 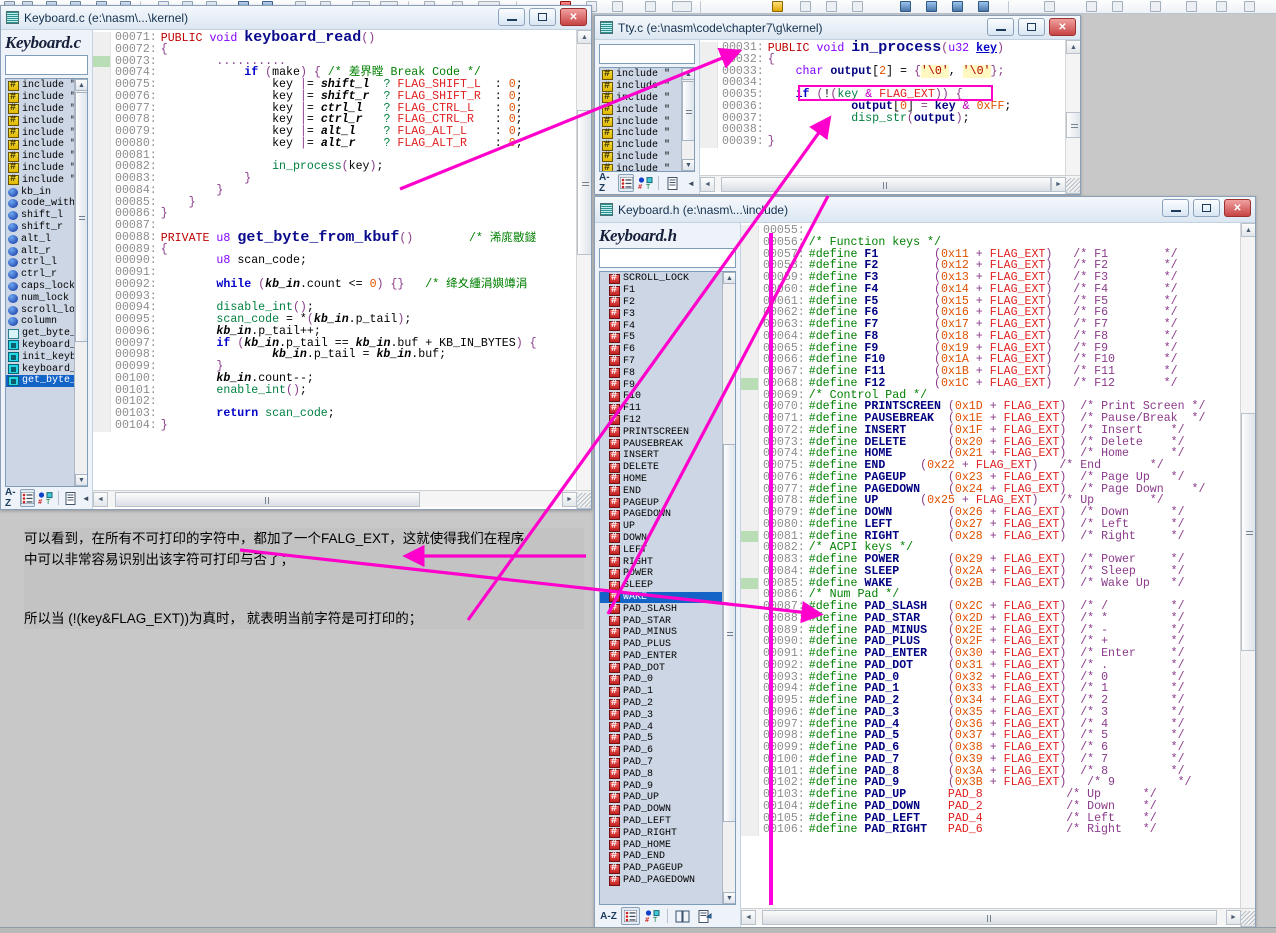 I want to click on tree-item: PAD_3, so click(x=661, y=715).